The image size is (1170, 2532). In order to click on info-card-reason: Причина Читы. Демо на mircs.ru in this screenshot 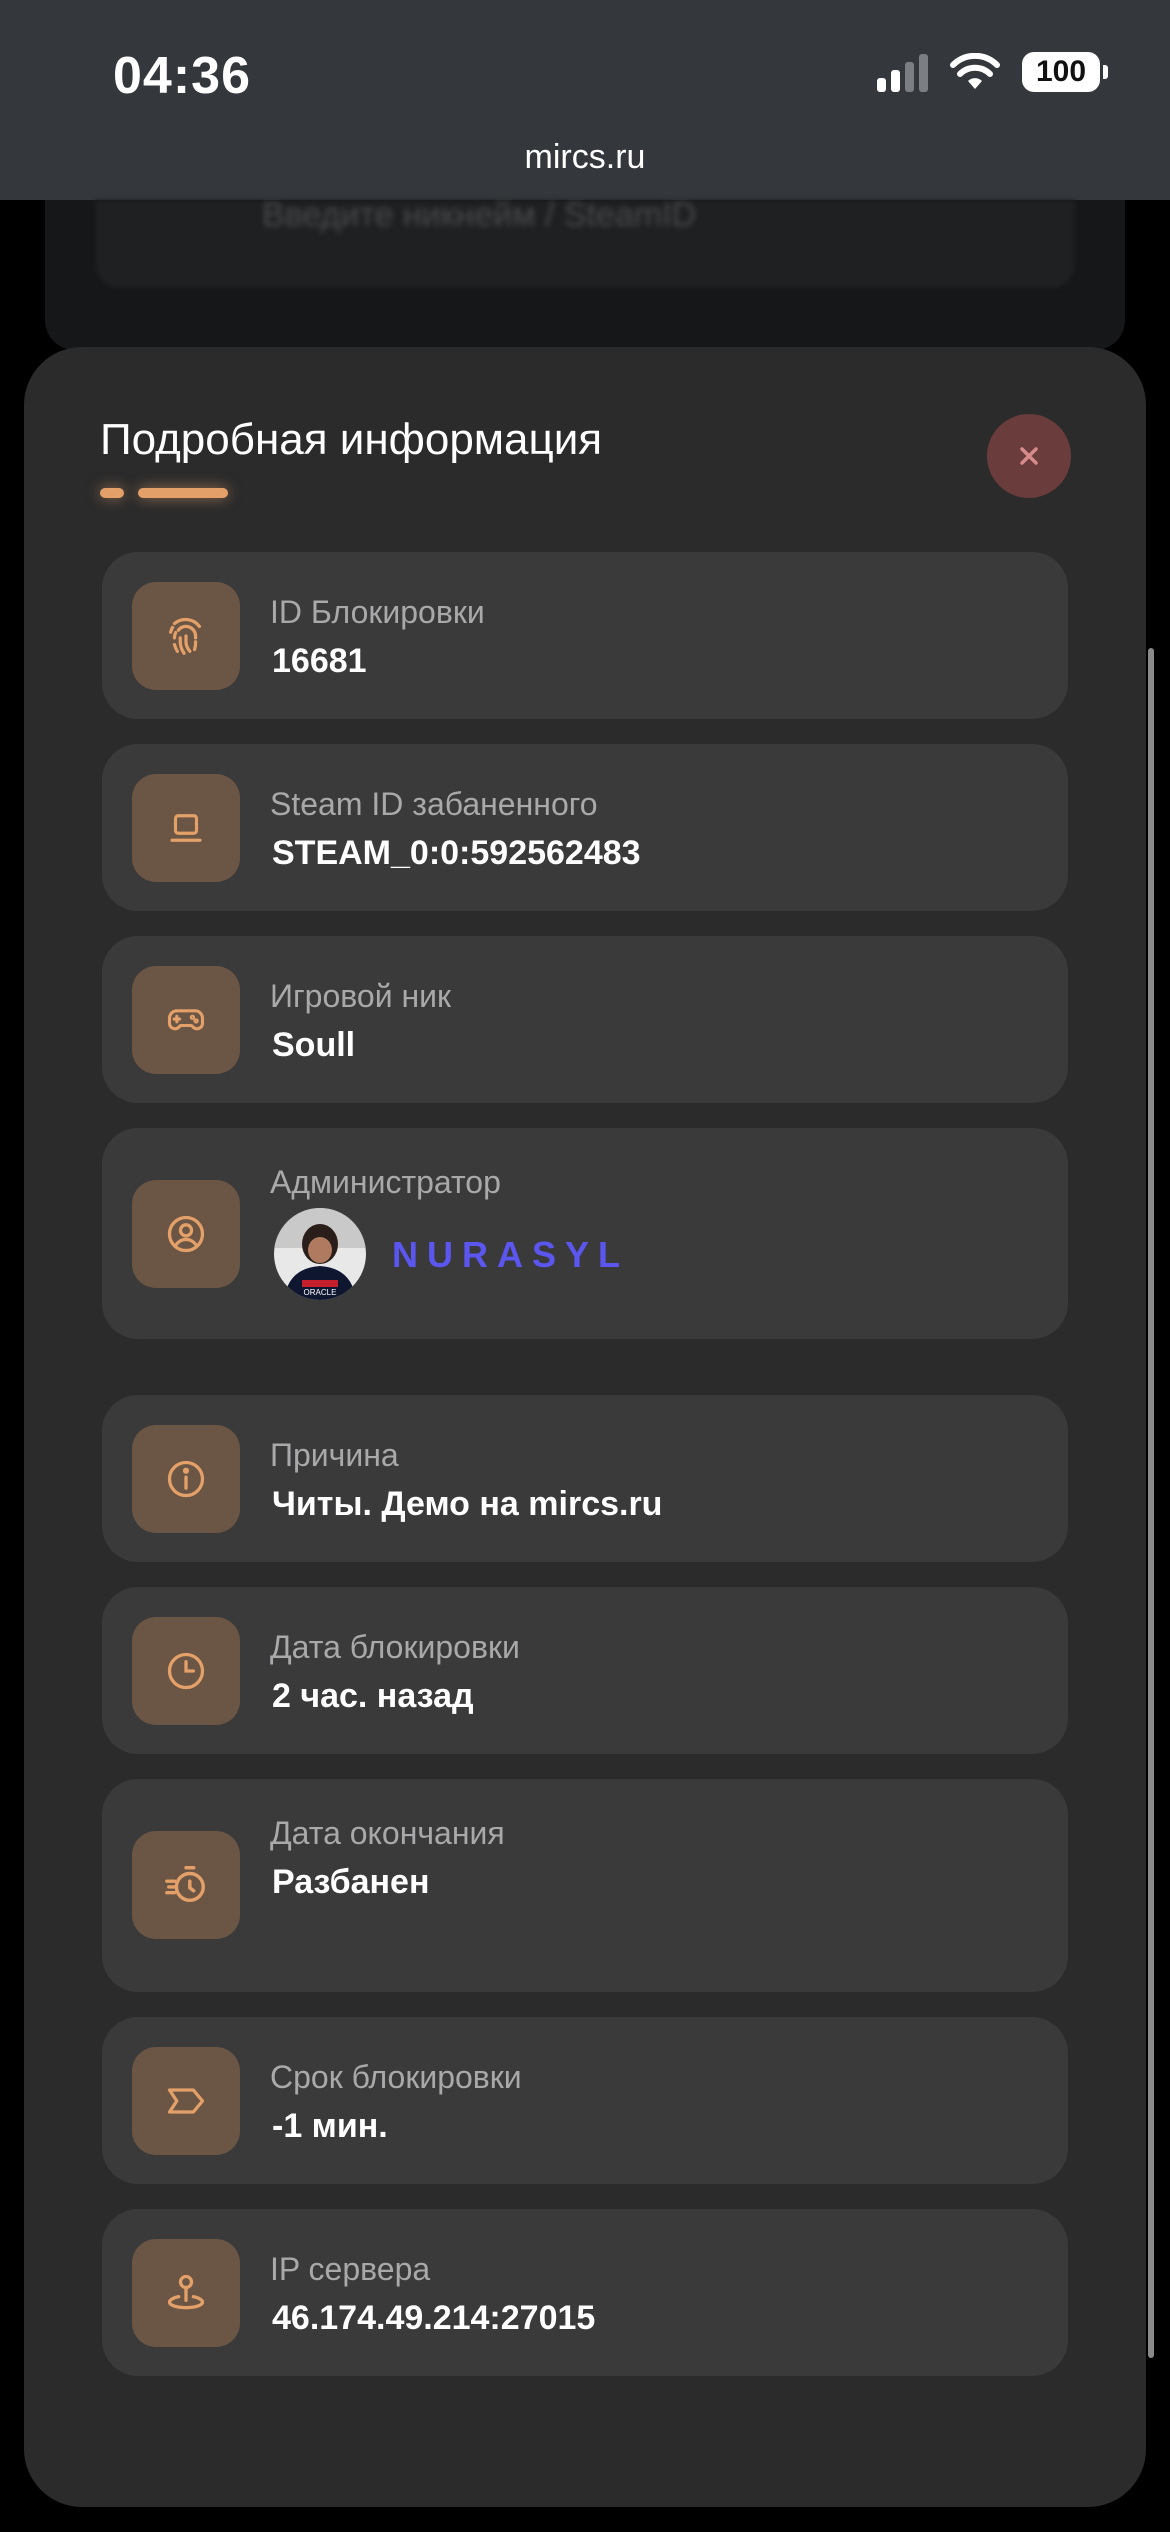, I will do `click(585, 1478)`.